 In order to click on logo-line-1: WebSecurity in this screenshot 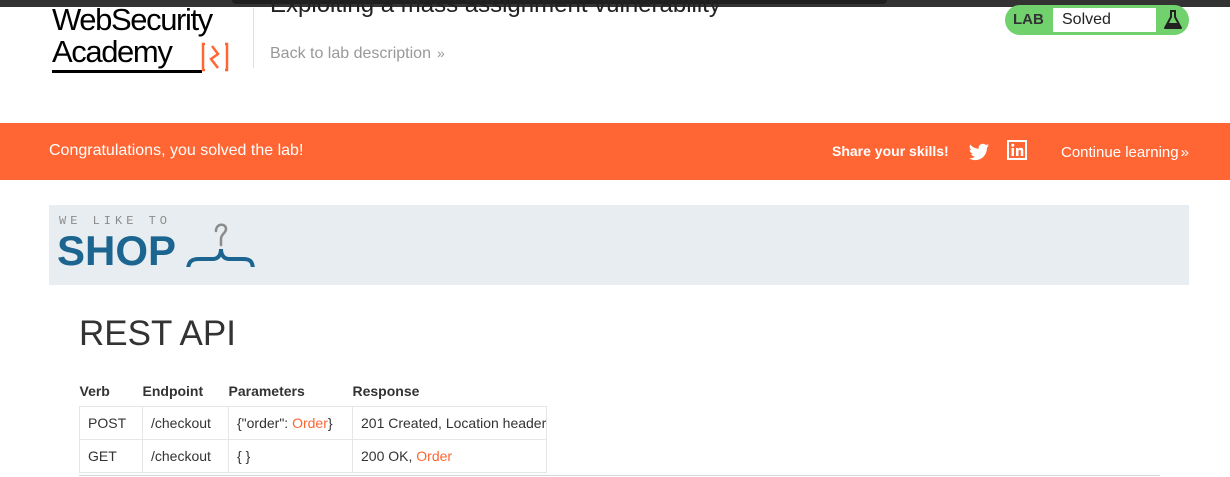, I will do `click(132, 19)`.